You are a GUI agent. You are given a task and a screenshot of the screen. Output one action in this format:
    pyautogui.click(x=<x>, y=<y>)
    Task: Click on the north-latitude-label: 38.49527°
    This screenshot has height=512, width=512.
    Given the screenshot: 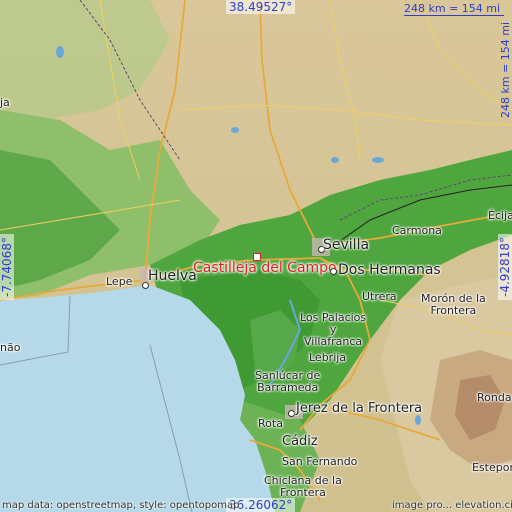 What is the action you would take?
    pyautogui.click(x=261, y=7)
    